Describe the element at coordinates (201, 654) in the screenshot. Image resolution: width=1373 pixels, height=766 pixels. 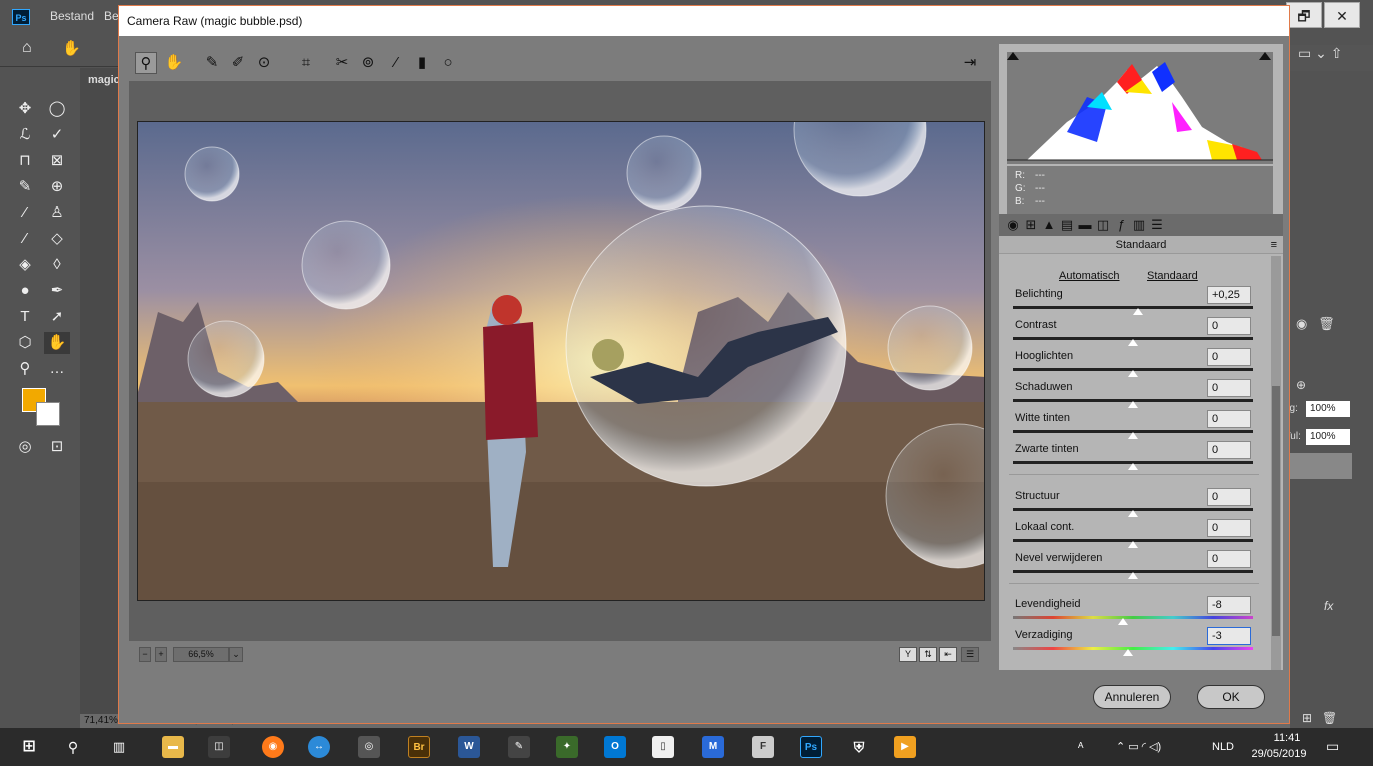
I see `zoom-level-select: 66,5%` at that location.